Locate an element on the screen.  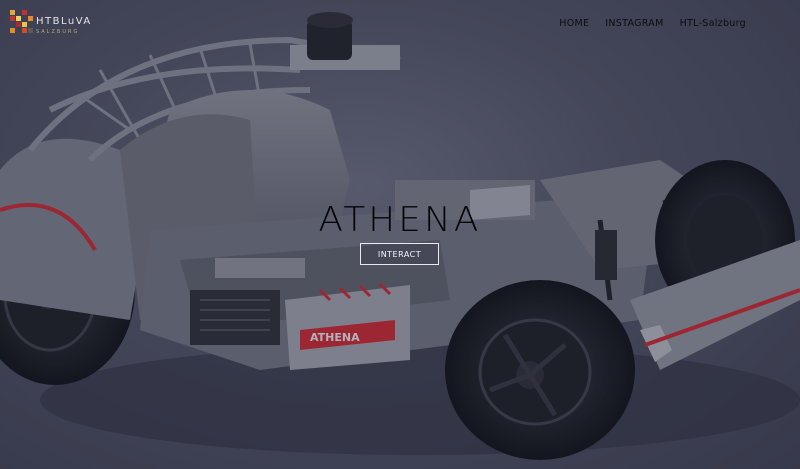
nav-htl-salzburg-link: HTL-Salzburg is located at coordinates (713, 23).